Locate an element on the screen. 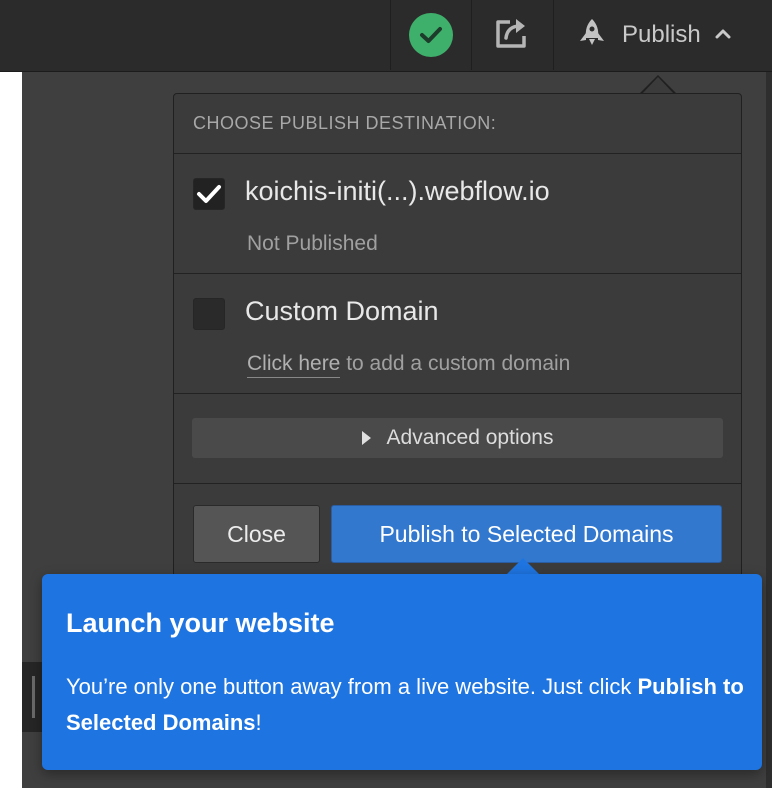 The image size is (772, 788). panel-header: CHOOSE PUBLISH DESTINATION: is located at coordinates (457, 124).